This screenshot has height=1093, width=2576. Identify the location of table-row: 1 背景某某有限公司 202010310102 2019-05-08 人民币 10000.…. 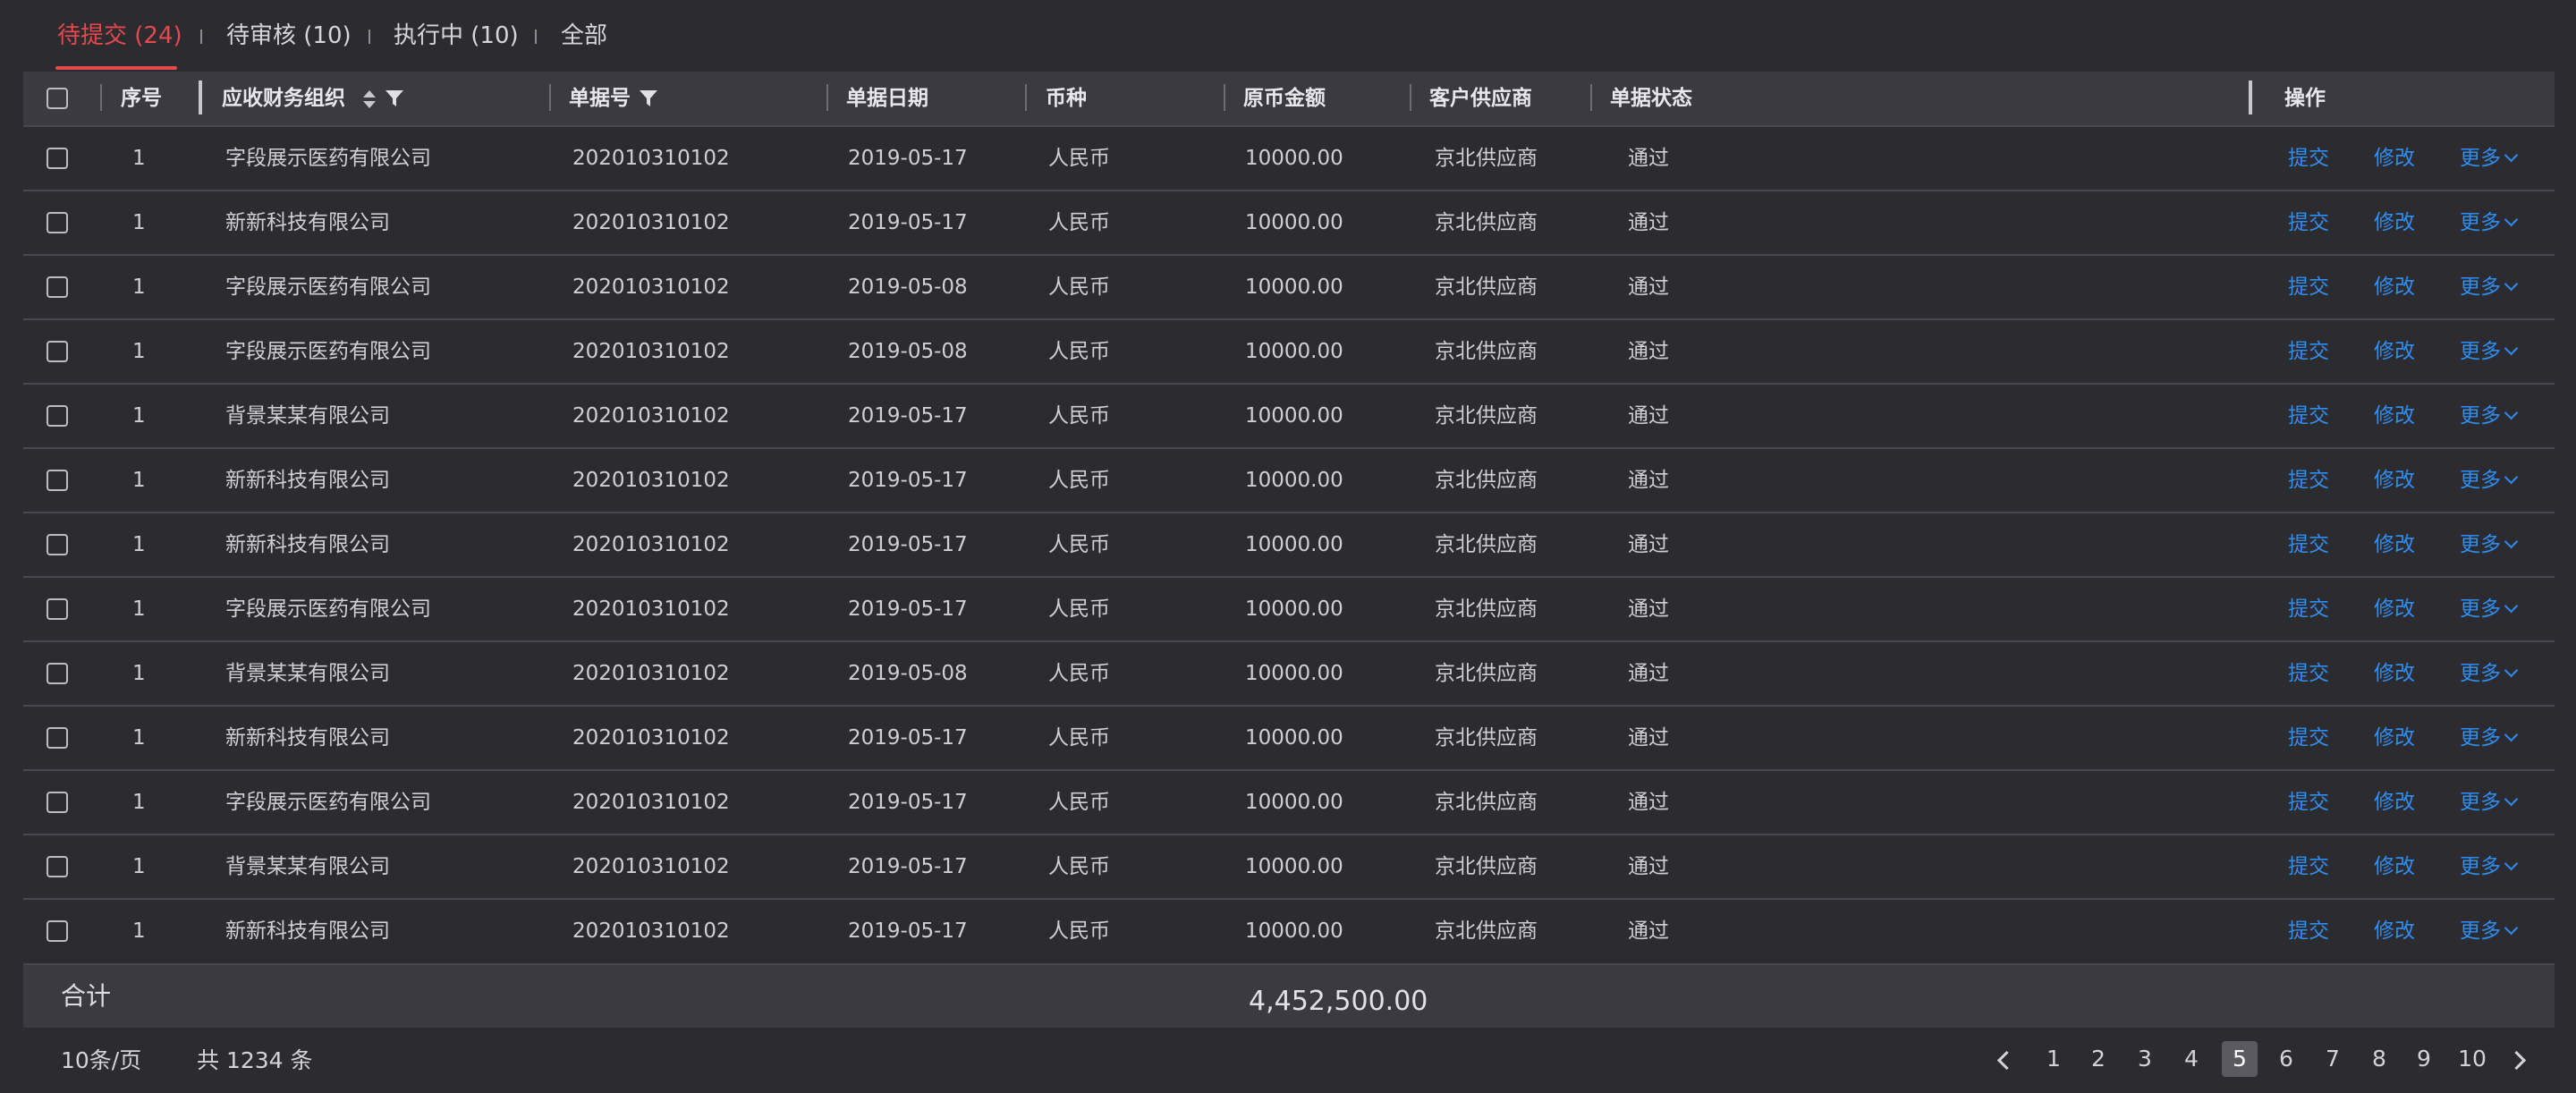
(1289, 672).